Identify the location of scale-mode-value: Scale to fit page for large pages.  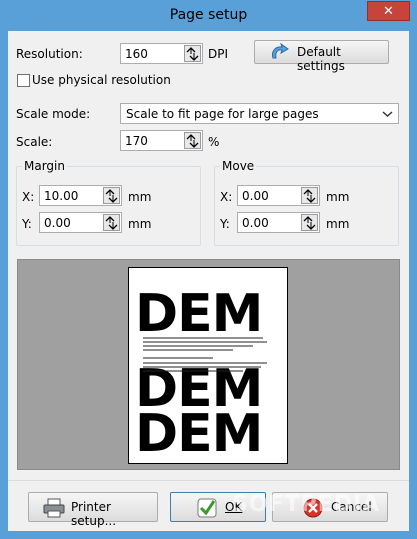
(222, 114).